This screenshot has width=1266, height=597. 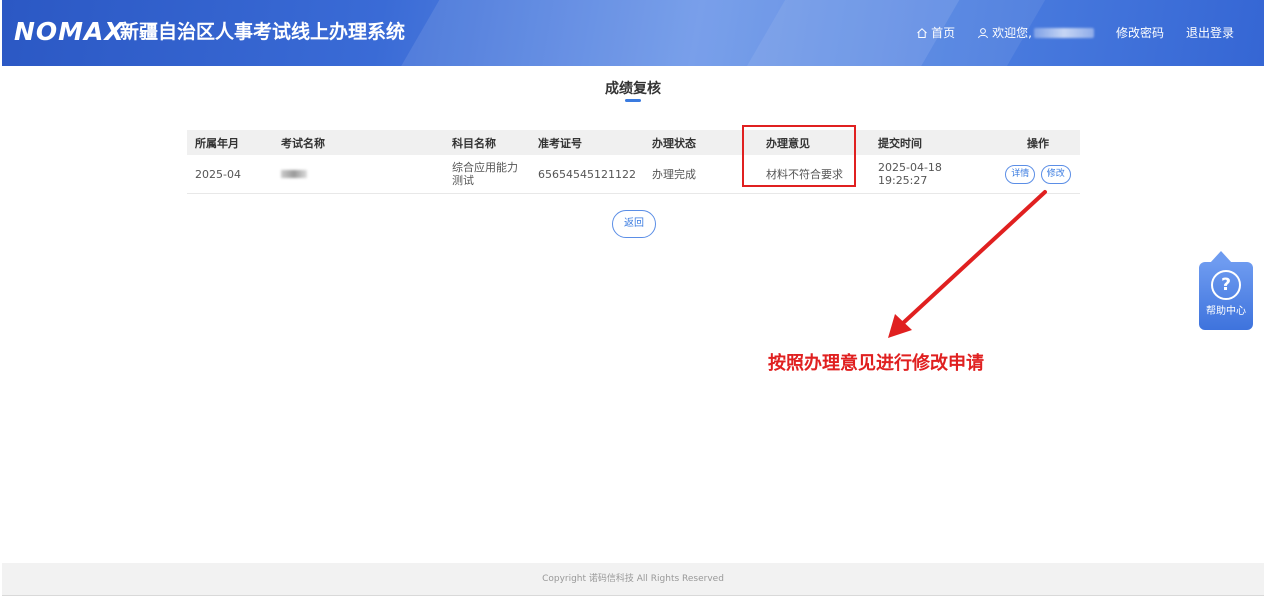 I want to click on help-question-icon: ?, so click(x=1226, y=285).